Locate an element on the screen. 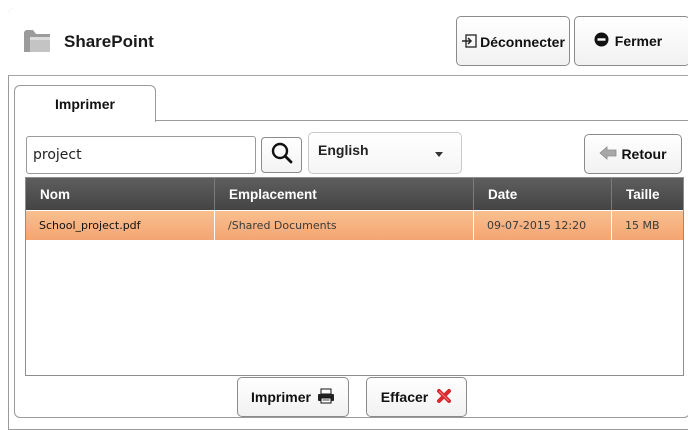  search-input is located at coordinates (141, 155).